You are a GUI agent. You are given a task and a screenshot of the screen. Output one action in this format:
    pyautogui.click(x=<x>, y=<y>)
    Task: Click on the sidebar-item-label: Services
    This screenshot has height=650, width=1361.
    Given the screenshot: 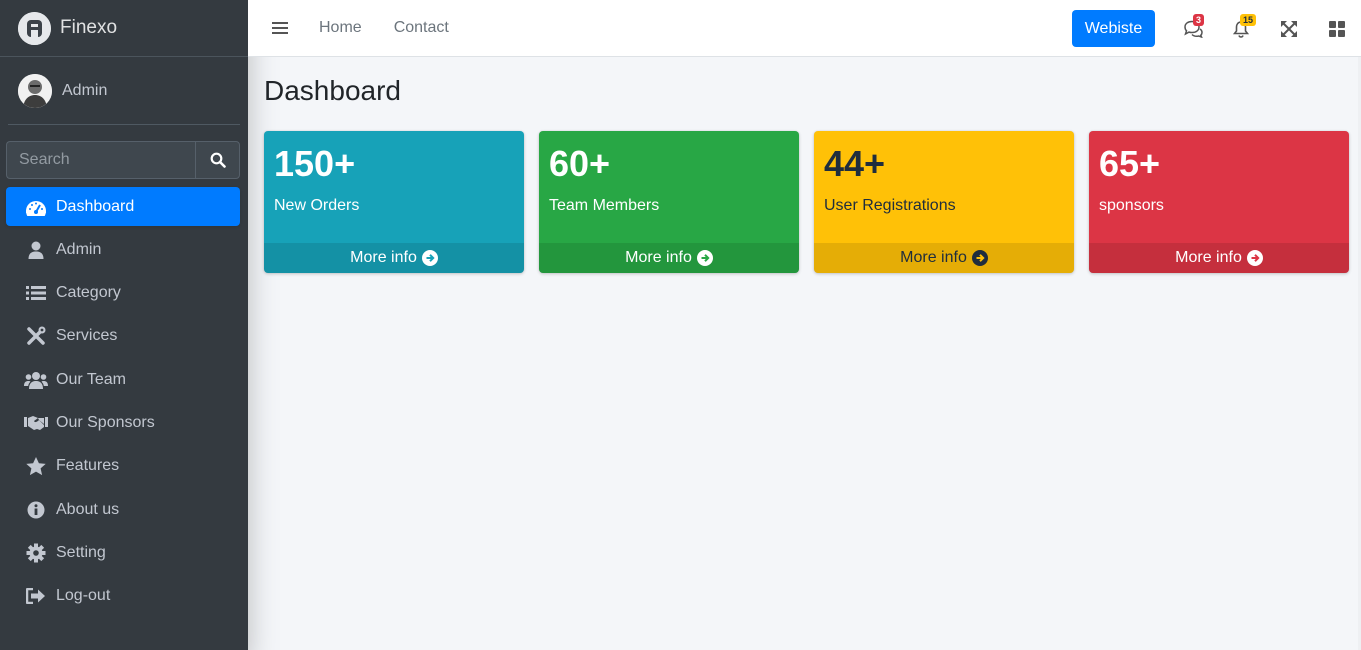 What is the action you would take?
    pyautogui.click(x=87, y=336)
    